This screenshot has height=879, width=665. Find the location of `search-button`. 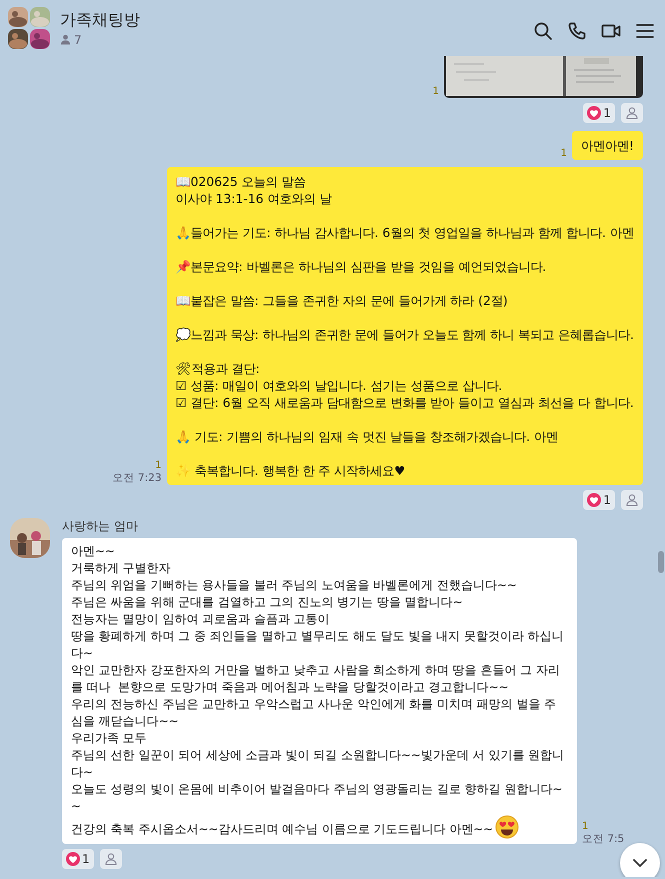

search-button is located at coordinates (543, 31).